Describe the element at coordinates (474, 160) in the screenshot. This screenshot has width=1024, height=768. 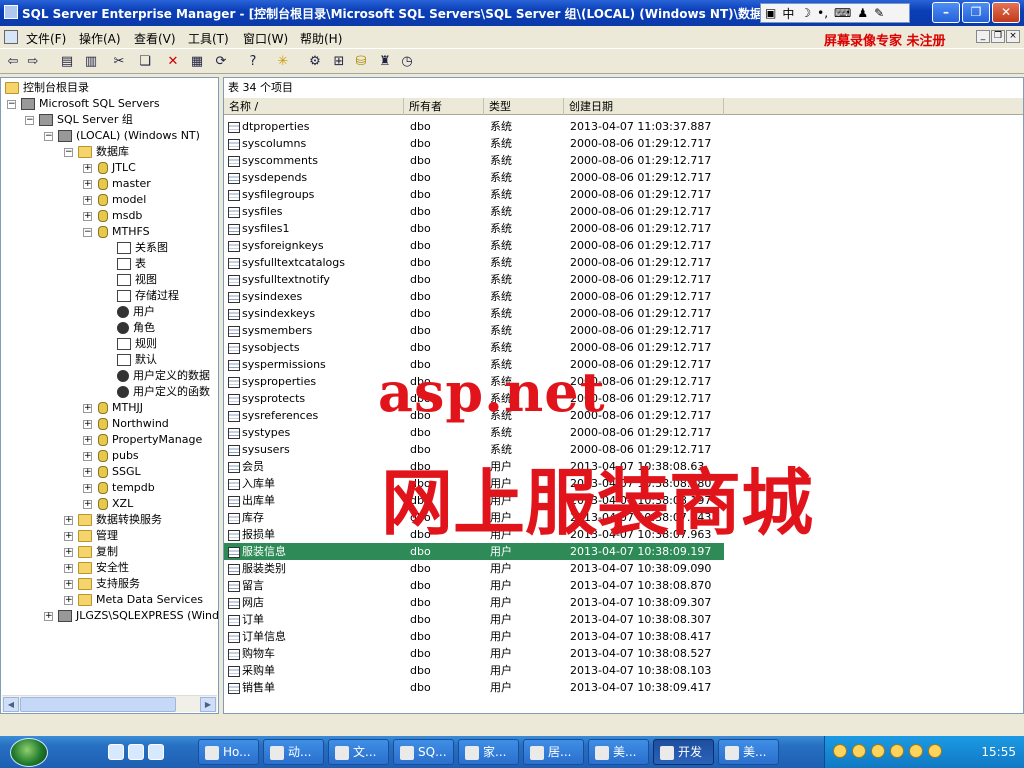
I see `table-row: syscomments dbo 系统 2000-08-06 01:29:12.717` at that location.